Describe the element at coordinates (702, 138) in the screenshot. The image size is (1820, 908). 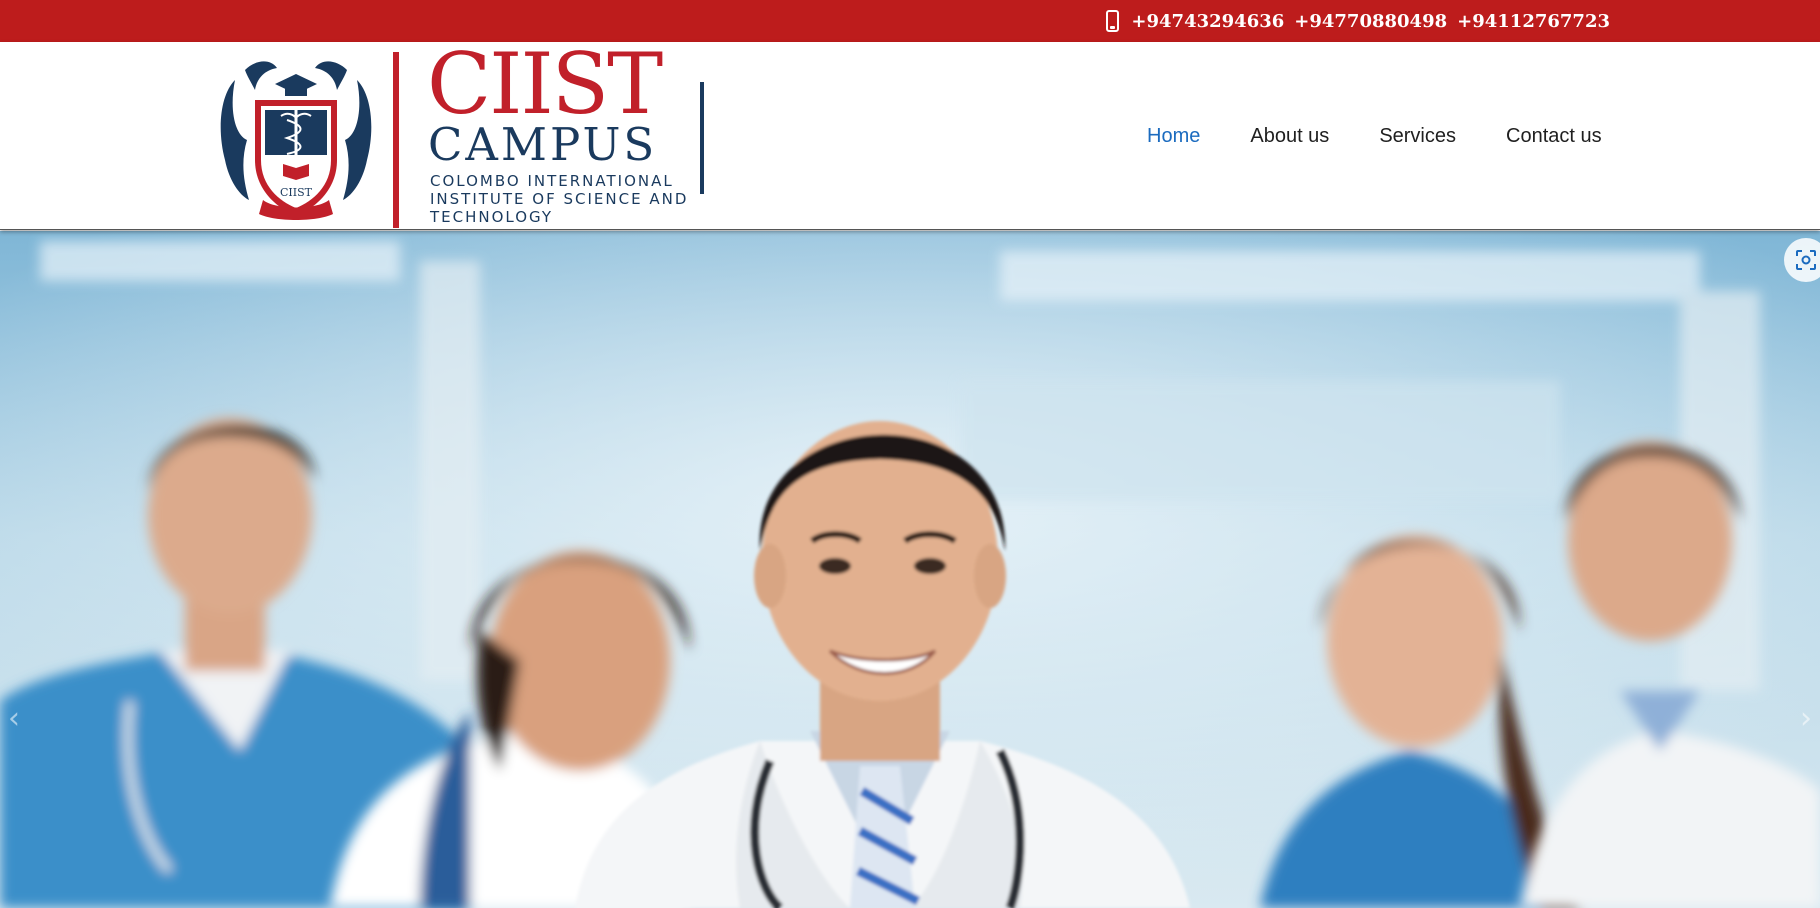
I see `logo-side-bar` at that location.